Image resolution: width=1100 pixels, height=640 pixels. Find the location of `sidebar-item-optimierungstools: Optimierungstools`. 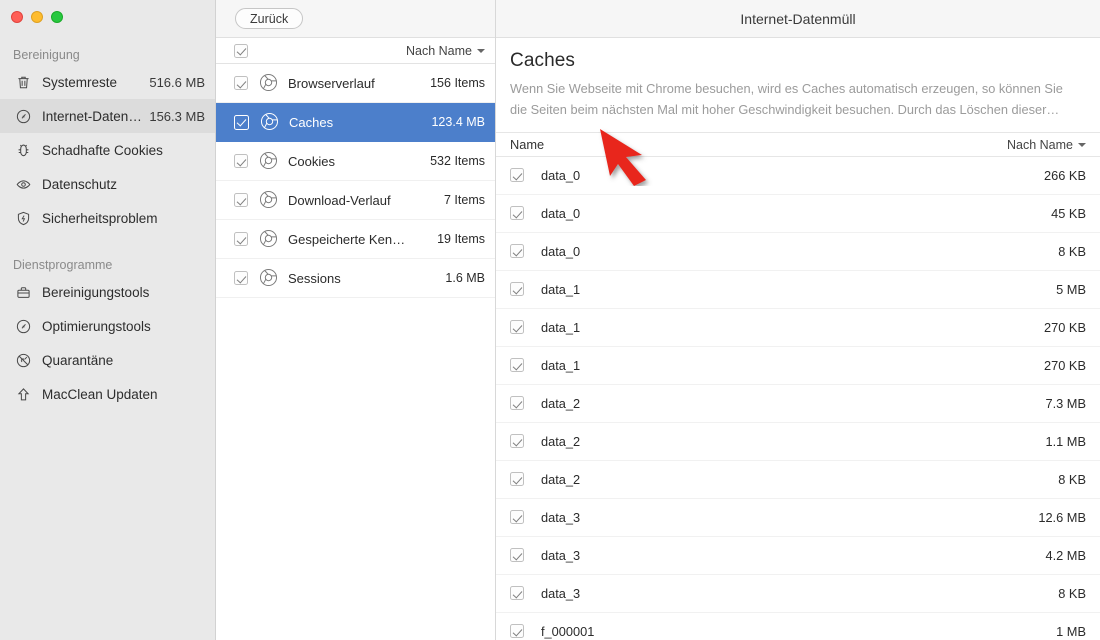

sidebar-item-optimierungstools: Optimierungstools is located at coordinates (107, 326).